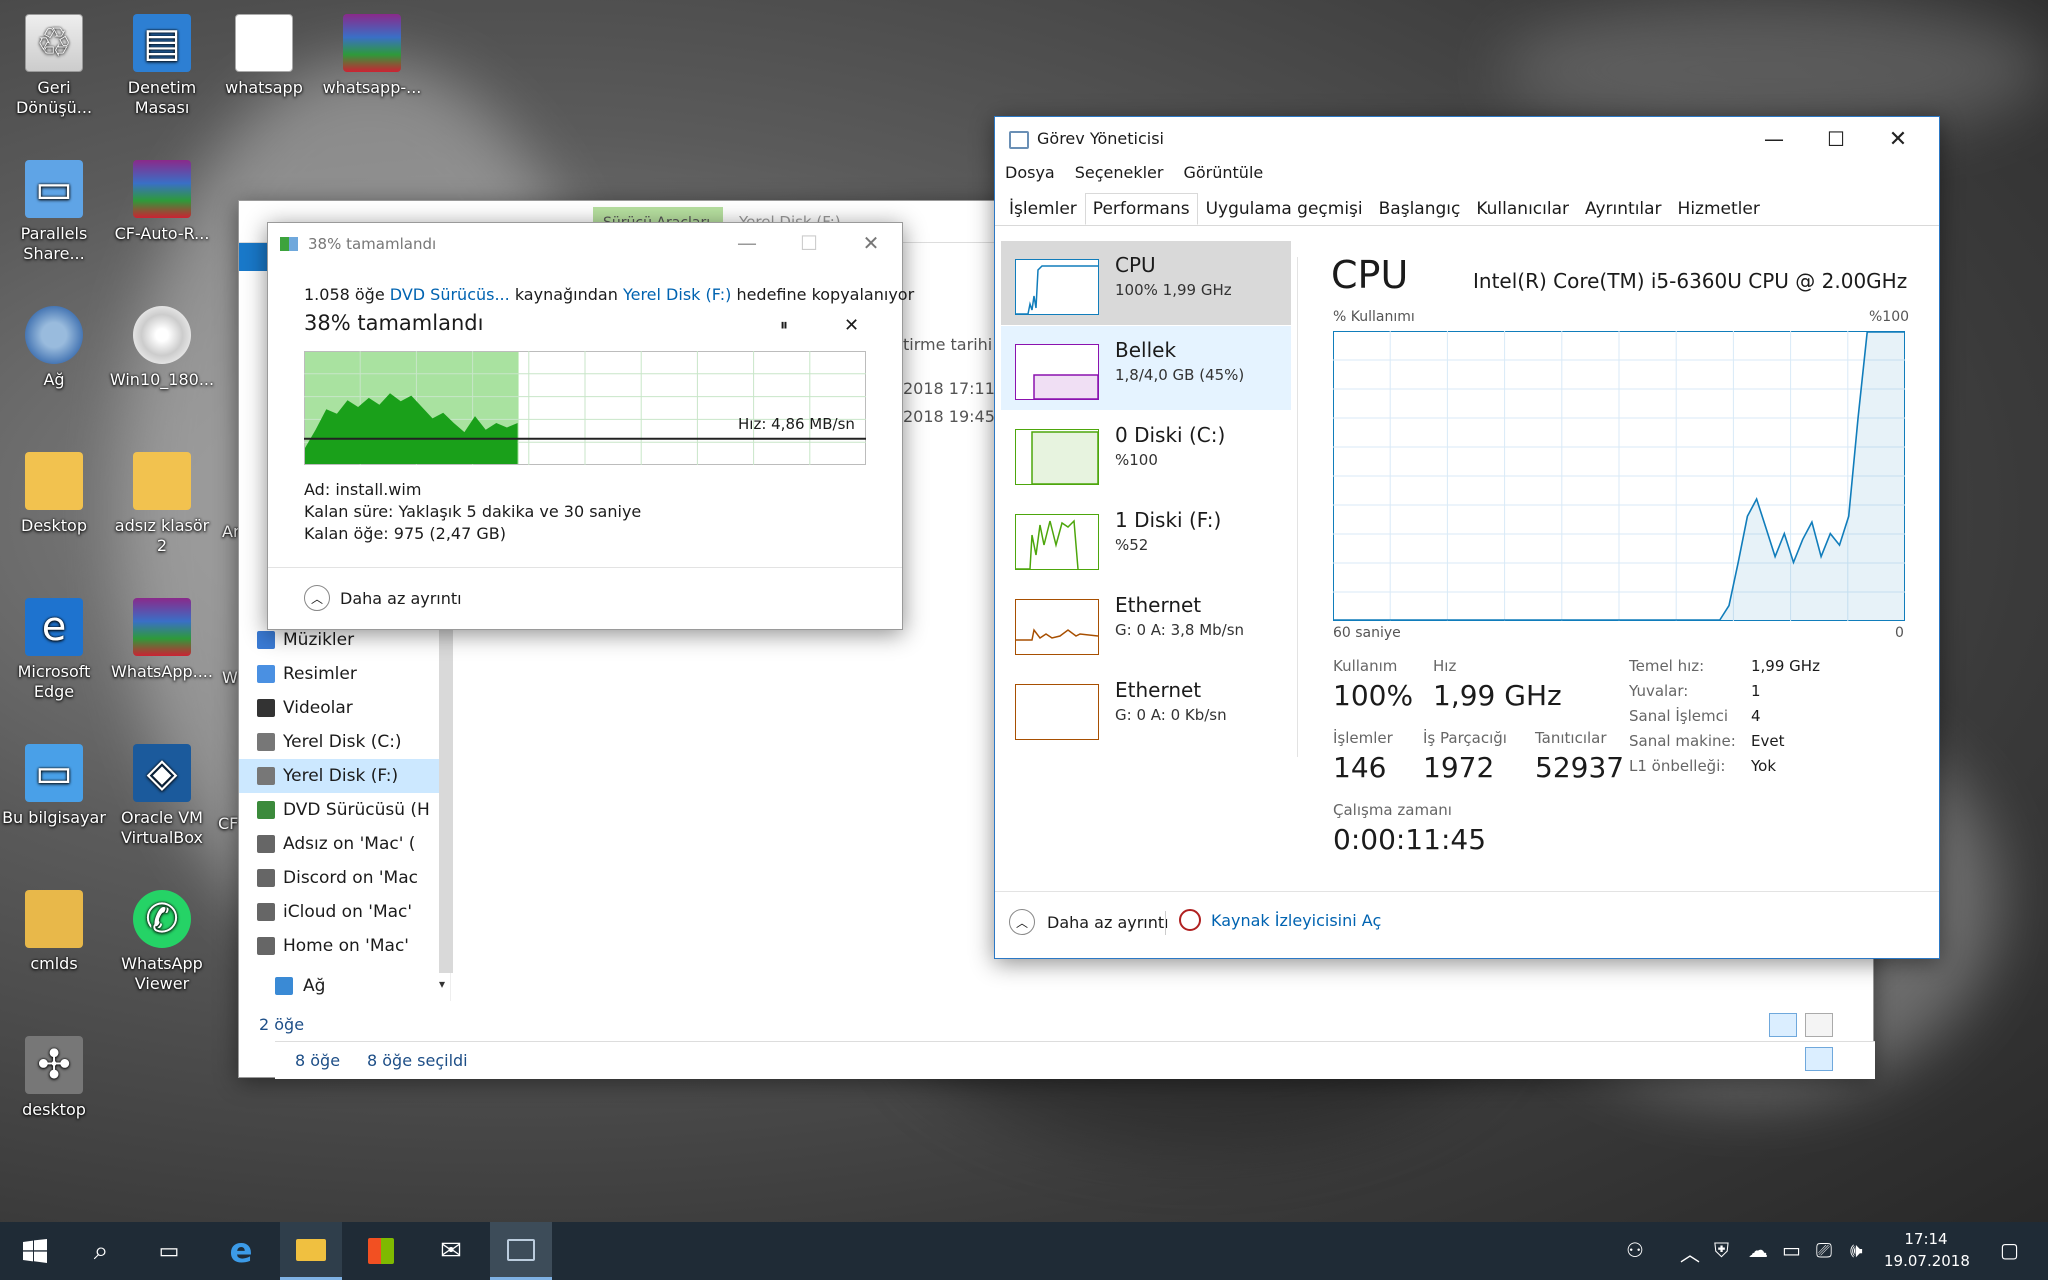 This screenshot has height=1280, width=2048. I want to click on perf-sidebar-item: Ethernet G: 0 A: 0 Kb/sn, so click(1146, 708).